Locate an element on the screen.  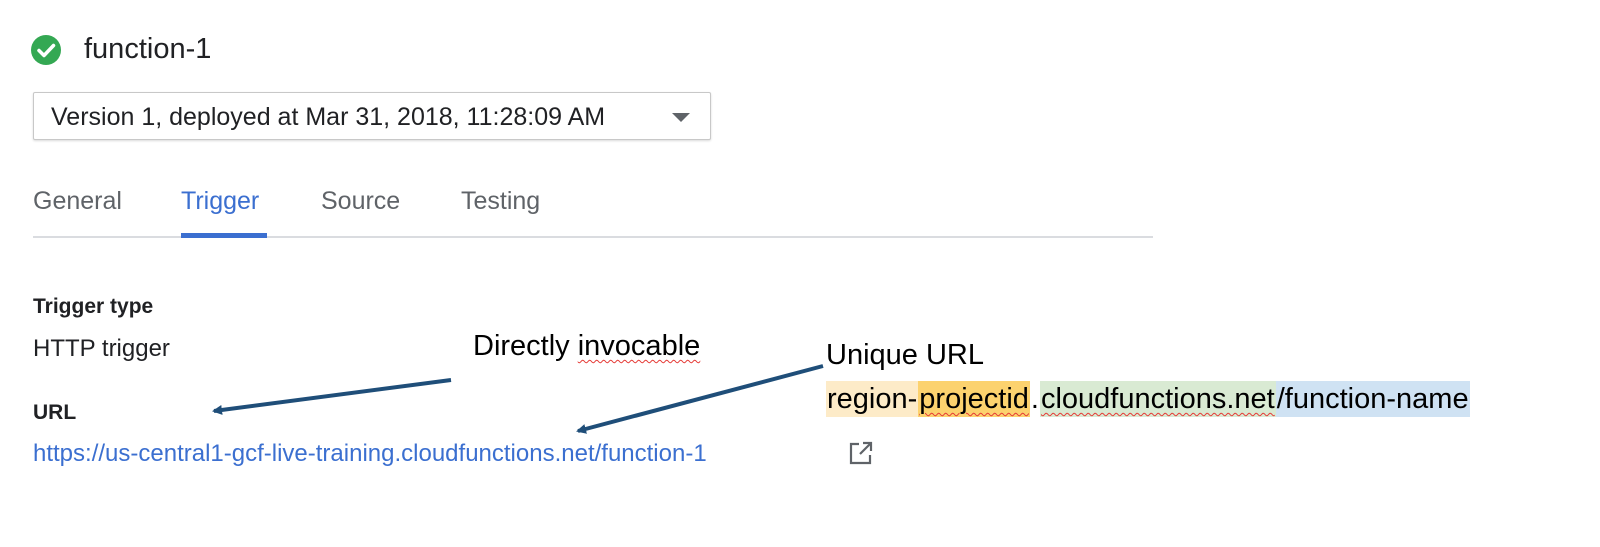
url-part-domain: cloudfunctions.net is located at coordinates (1157, 399).